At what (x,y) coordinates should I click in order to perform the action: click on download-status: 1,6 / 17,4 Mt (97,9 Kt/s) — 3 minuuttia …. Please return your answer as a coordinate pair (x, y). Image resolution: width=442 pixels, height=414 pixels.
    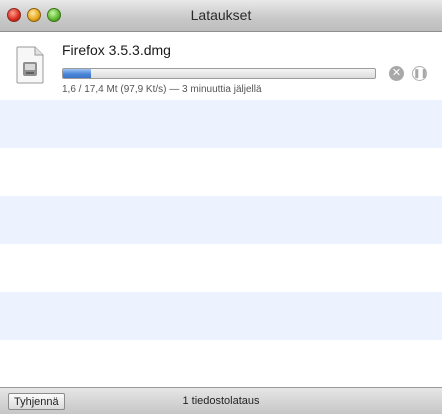
    Looking at the image, I should click on (162, 89).